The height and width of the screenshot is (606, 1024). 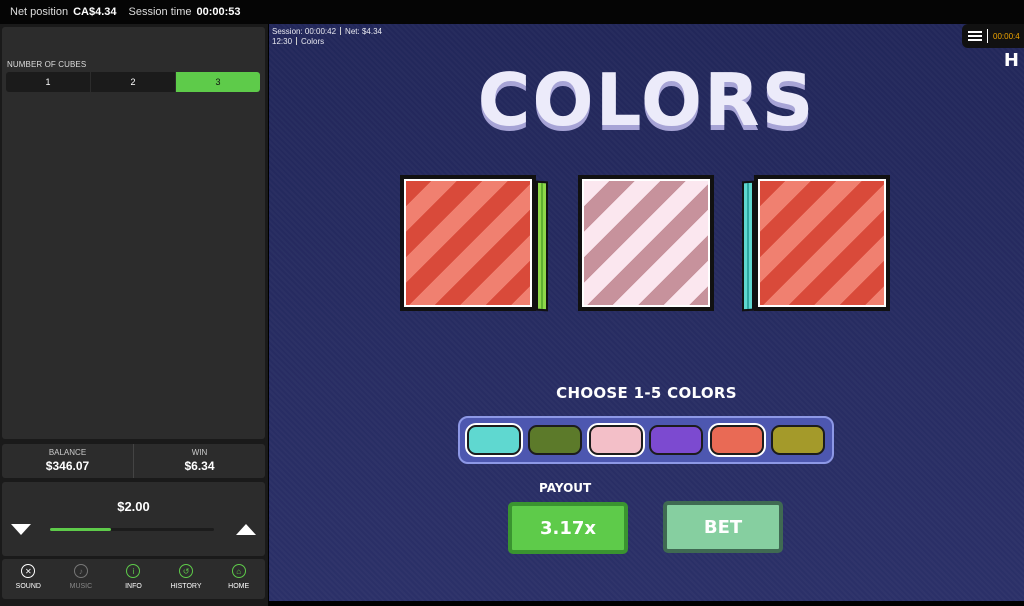 What do you see at coordinates (282, 41) in the screenshot?
I see `session-clock: 12:30` at bounding box center [282, 41].